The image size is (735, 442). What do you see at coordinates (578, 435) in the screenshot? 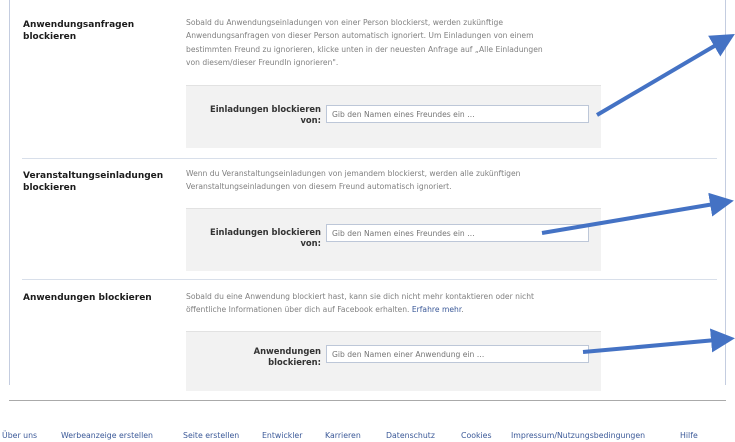
I see `footer-link-imprint-terms: Impressum/Nutzungsbedingungen` at bounding box center [578, 435].